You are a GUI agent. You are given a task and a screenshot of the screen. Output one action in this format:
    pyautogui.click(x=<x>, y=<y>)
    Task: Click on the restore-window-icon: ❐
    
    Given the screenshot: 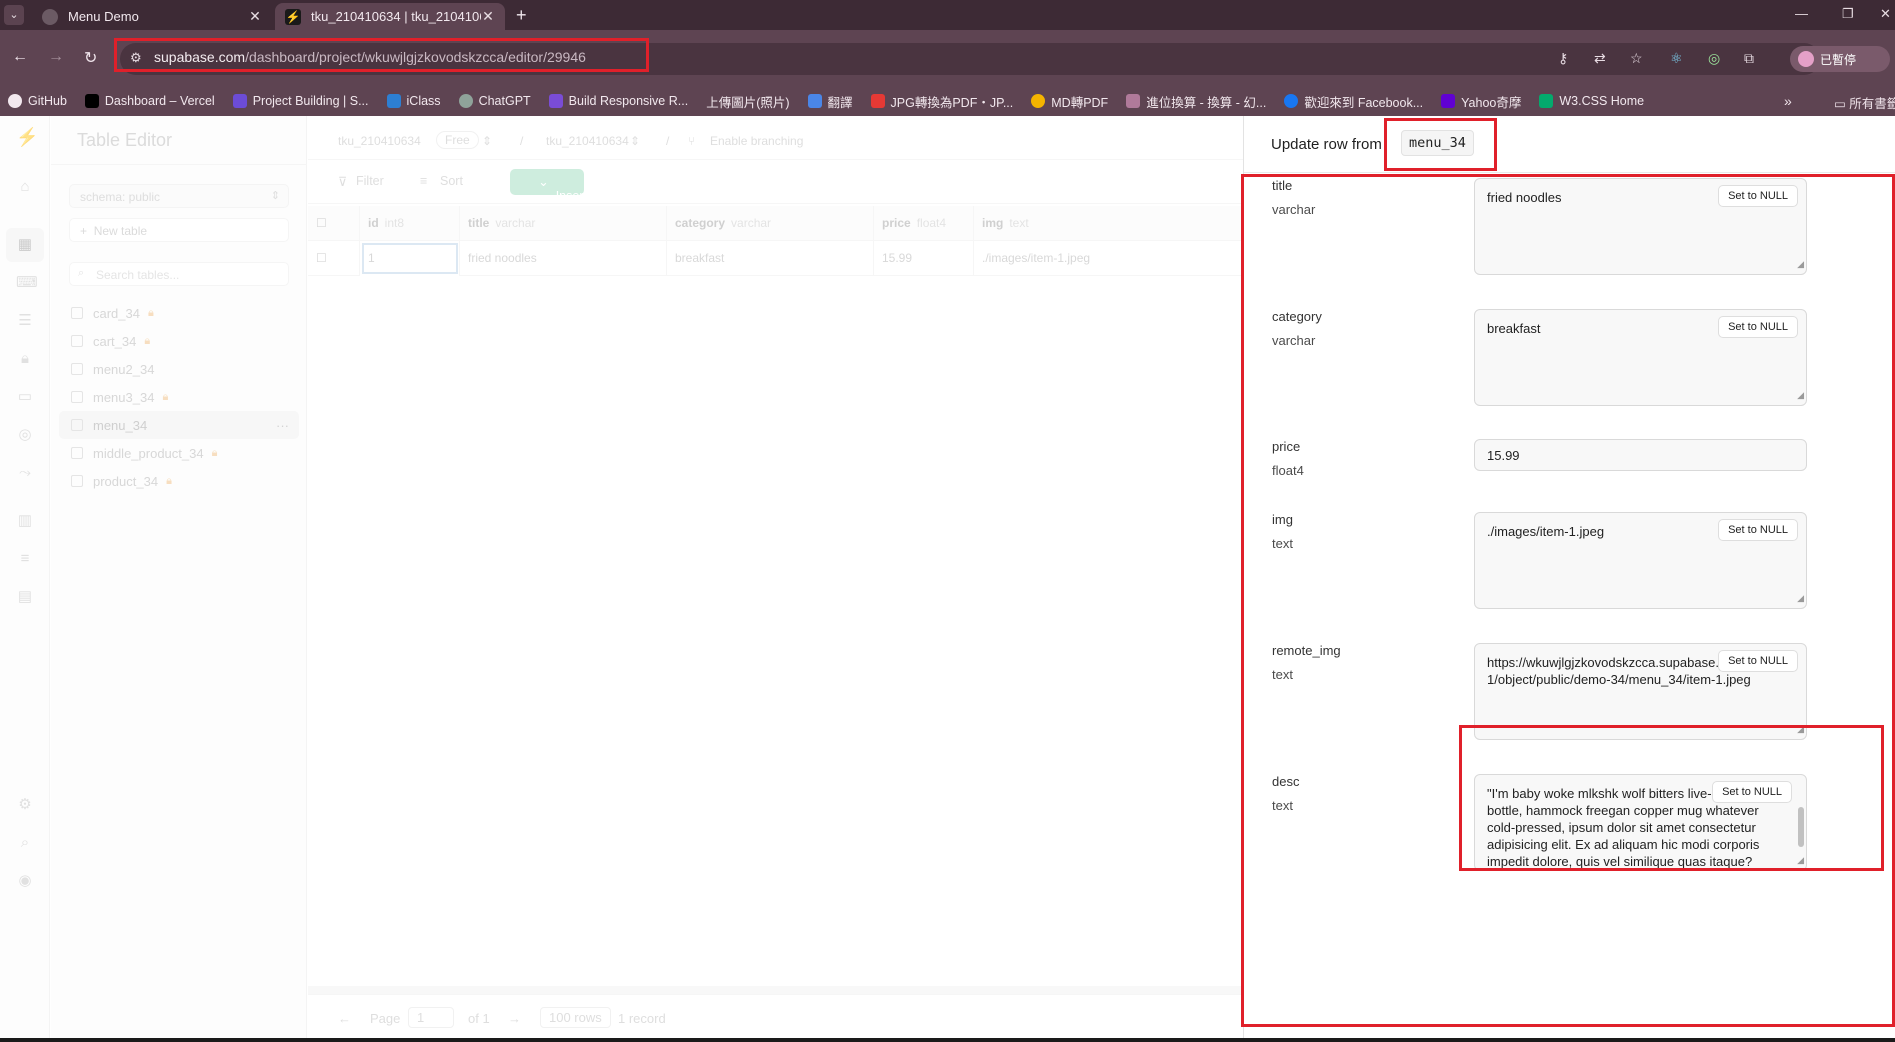 What is the action you would take?
    pyautogui.click(x=1848, y=14)
    